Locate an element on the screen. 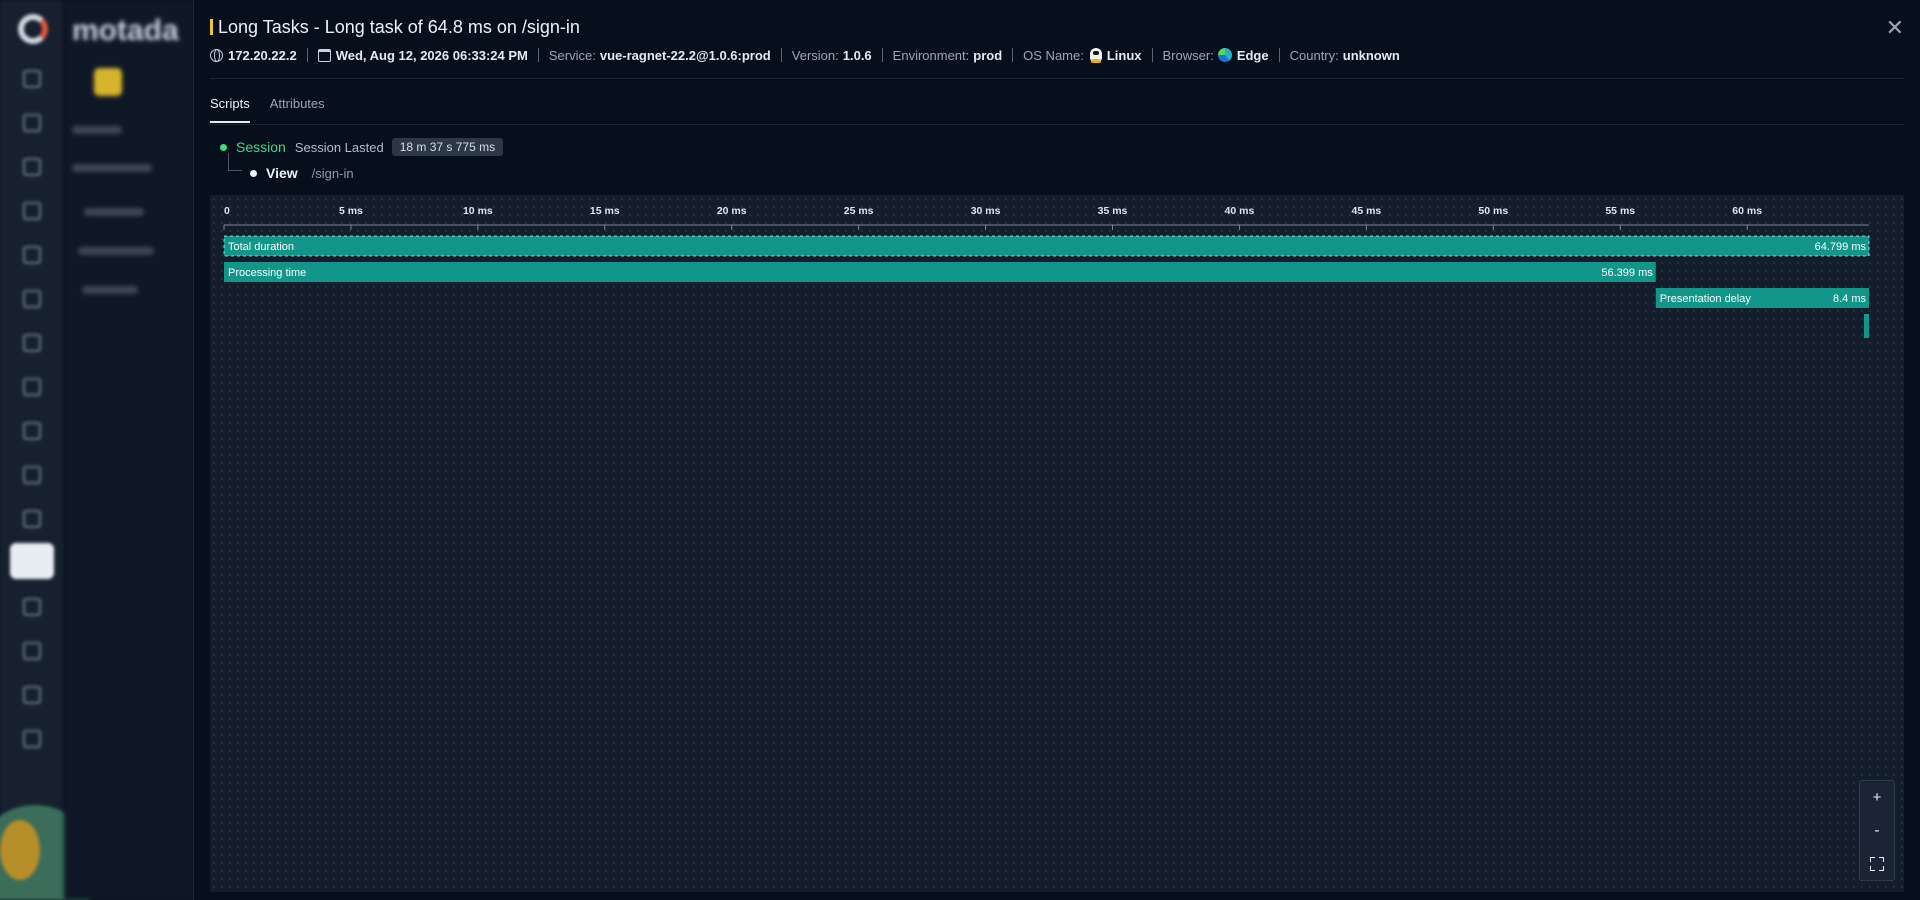  marker-bar is located at coordinates (1866, 326).